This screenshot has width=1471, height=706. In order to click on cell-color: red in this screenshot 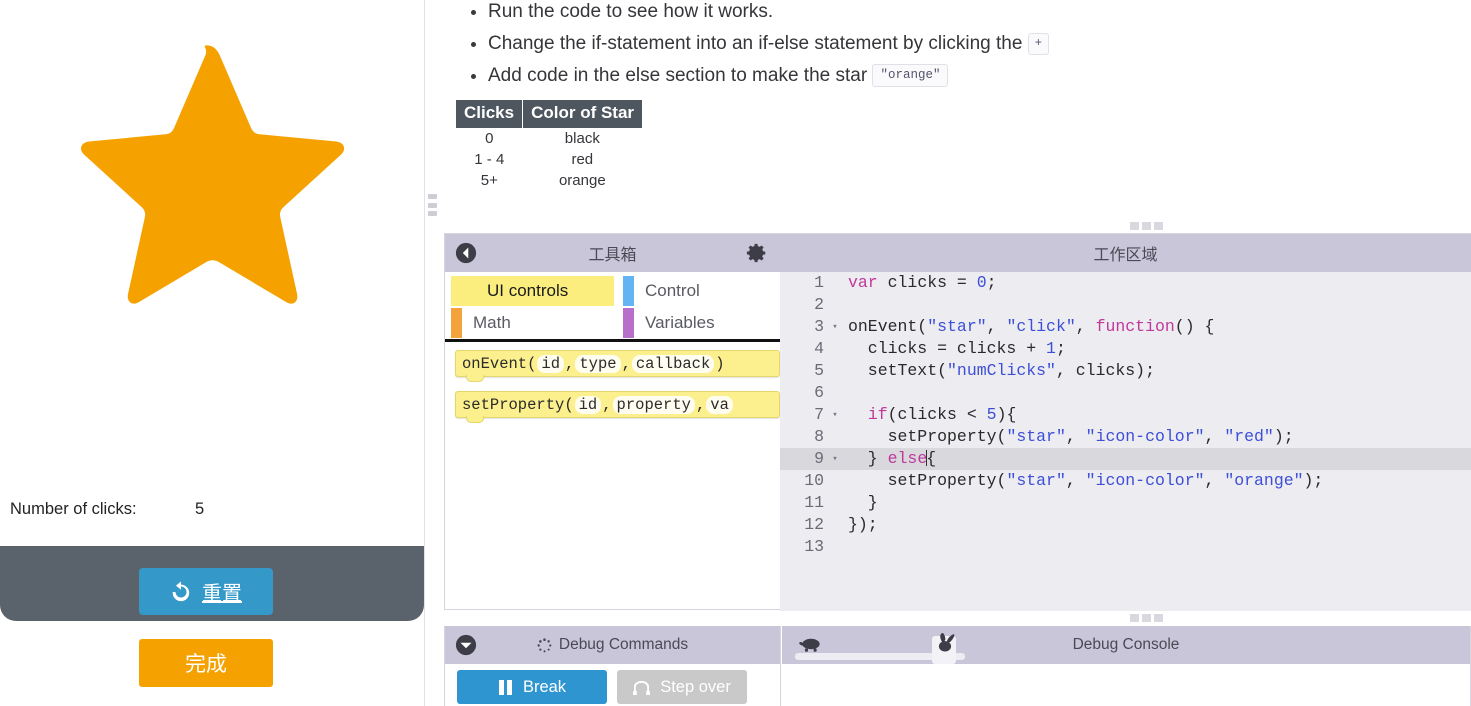, I will do `click(582, 159)`.